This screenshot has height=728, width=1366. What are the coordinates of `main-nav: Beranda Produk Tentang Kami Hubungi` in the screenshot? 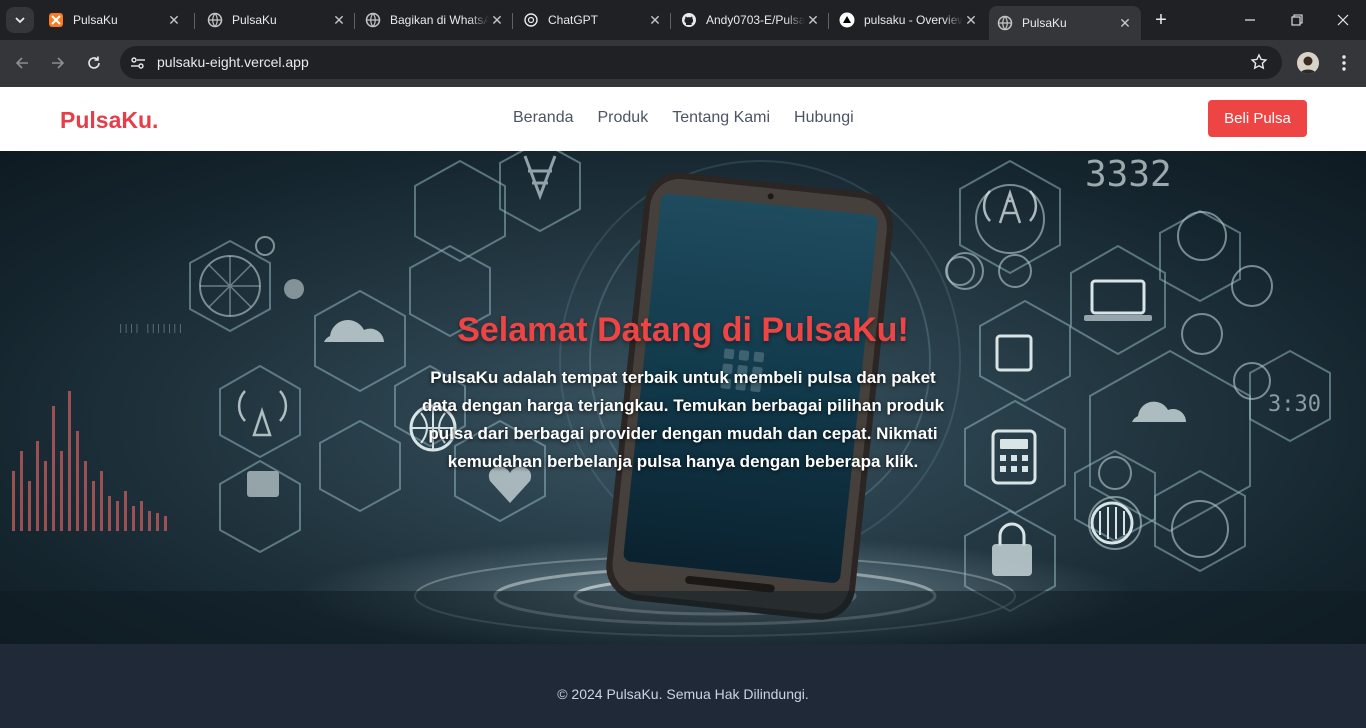 It's located at (683, 118).